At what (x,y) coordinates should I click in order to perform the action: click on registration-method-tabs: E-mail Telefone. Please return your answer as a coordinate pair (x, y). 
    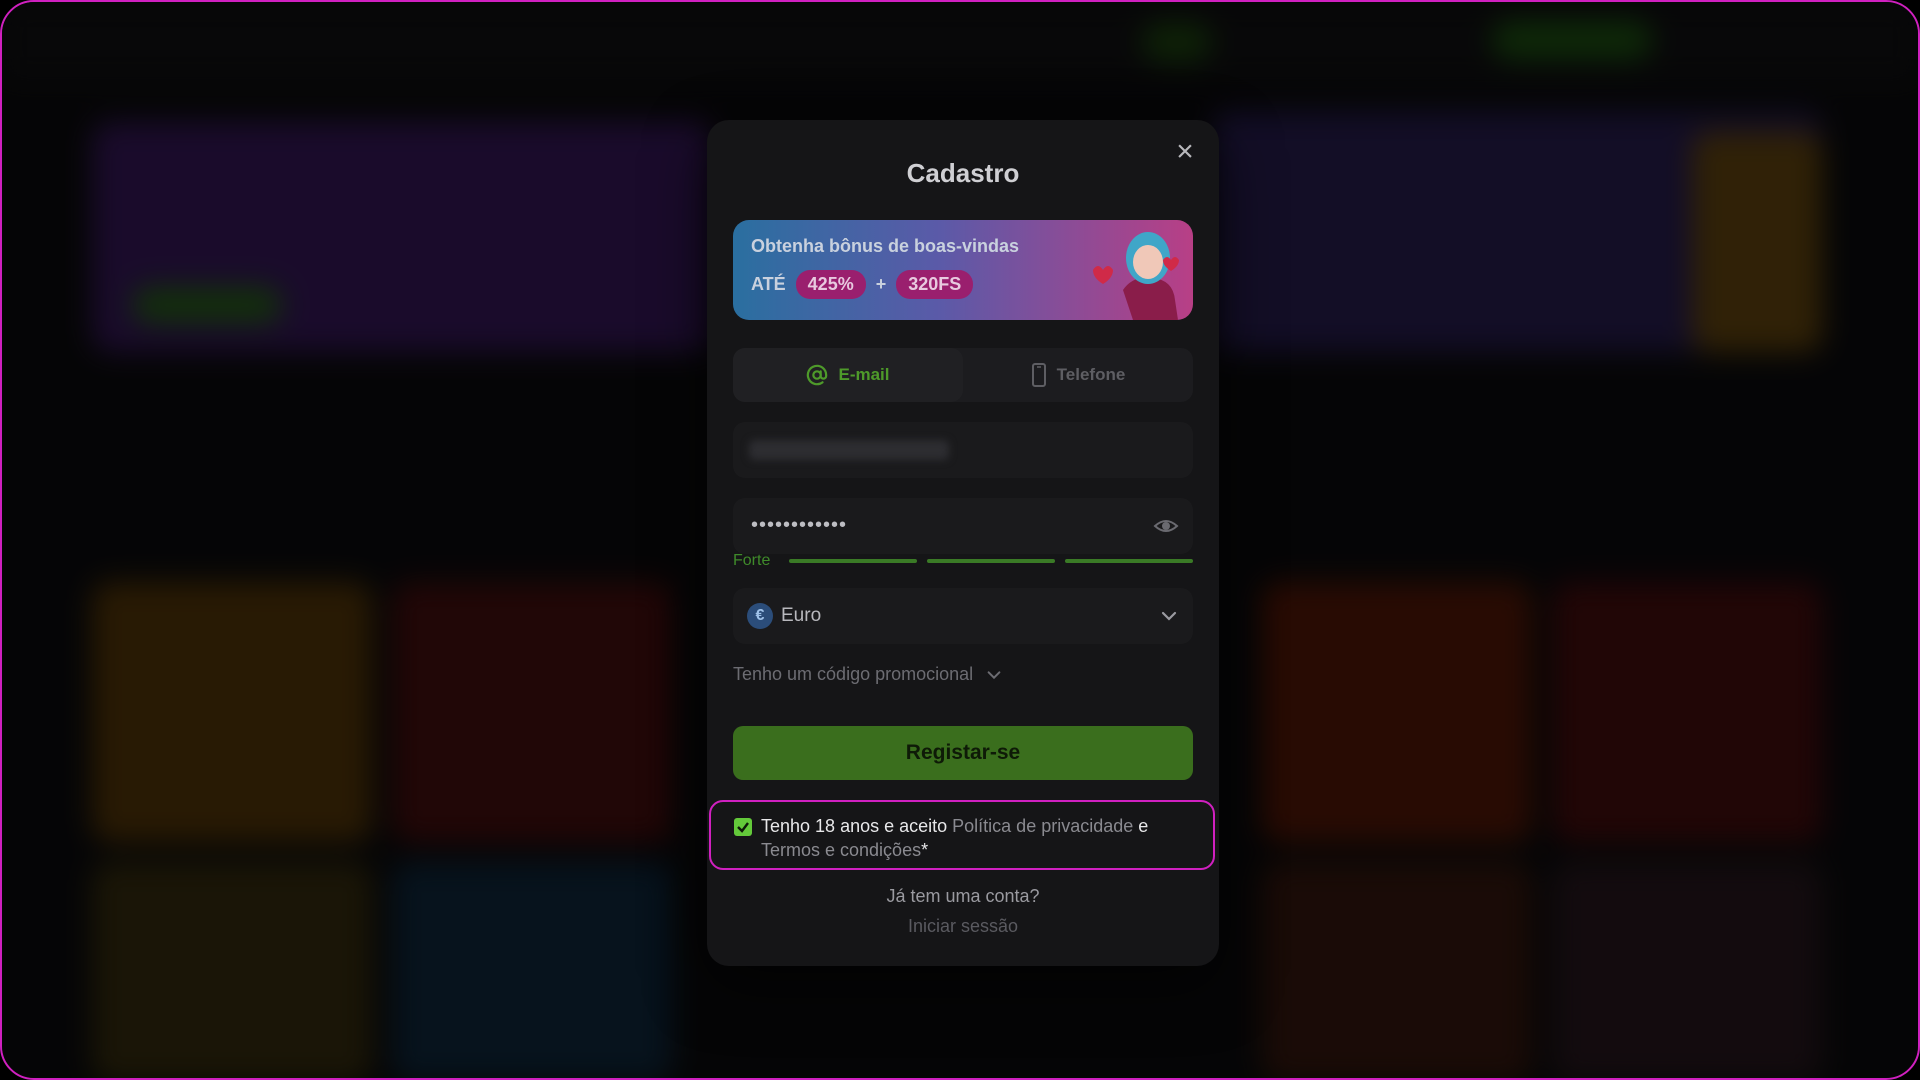
    Looking at the image, I should click on (963, 375).